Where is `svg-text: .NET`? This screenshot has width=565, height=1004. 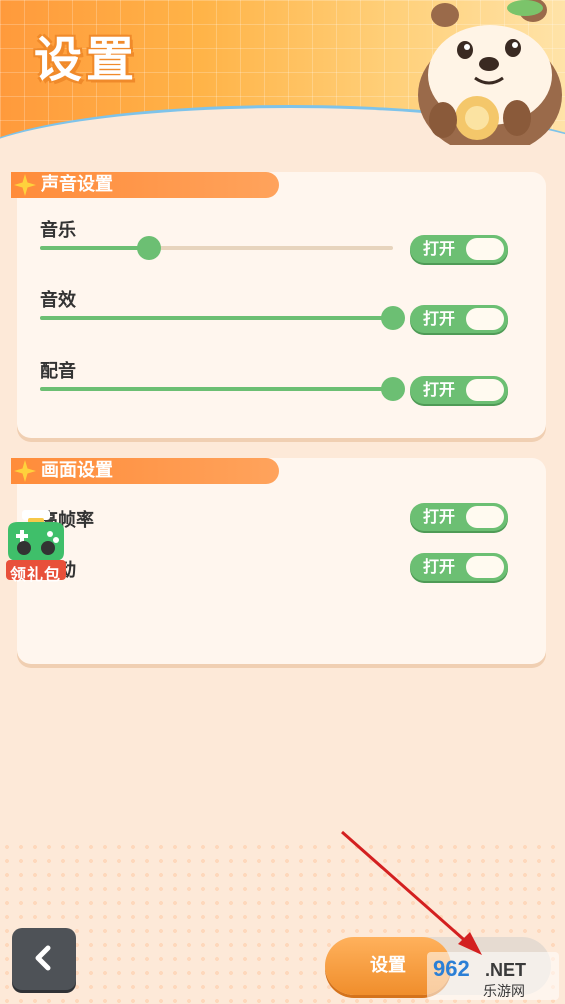
svg-text: .NET is located at coordinates (505, 970).